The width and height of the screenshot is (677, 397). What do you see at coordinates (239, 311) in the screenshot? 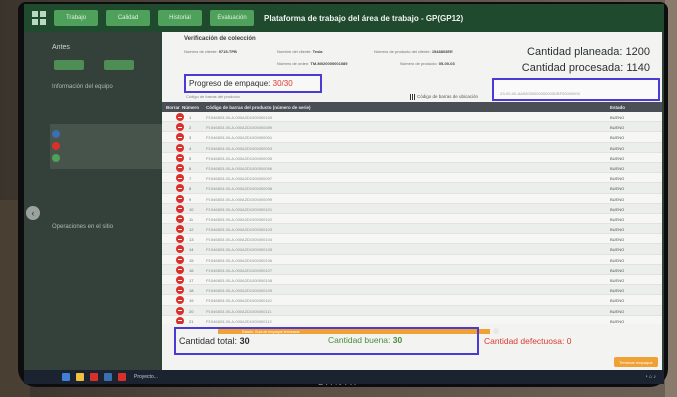
I see `row-serial: P1546803-00-A-000A2D1000000111` at bounding box center [239, 311].